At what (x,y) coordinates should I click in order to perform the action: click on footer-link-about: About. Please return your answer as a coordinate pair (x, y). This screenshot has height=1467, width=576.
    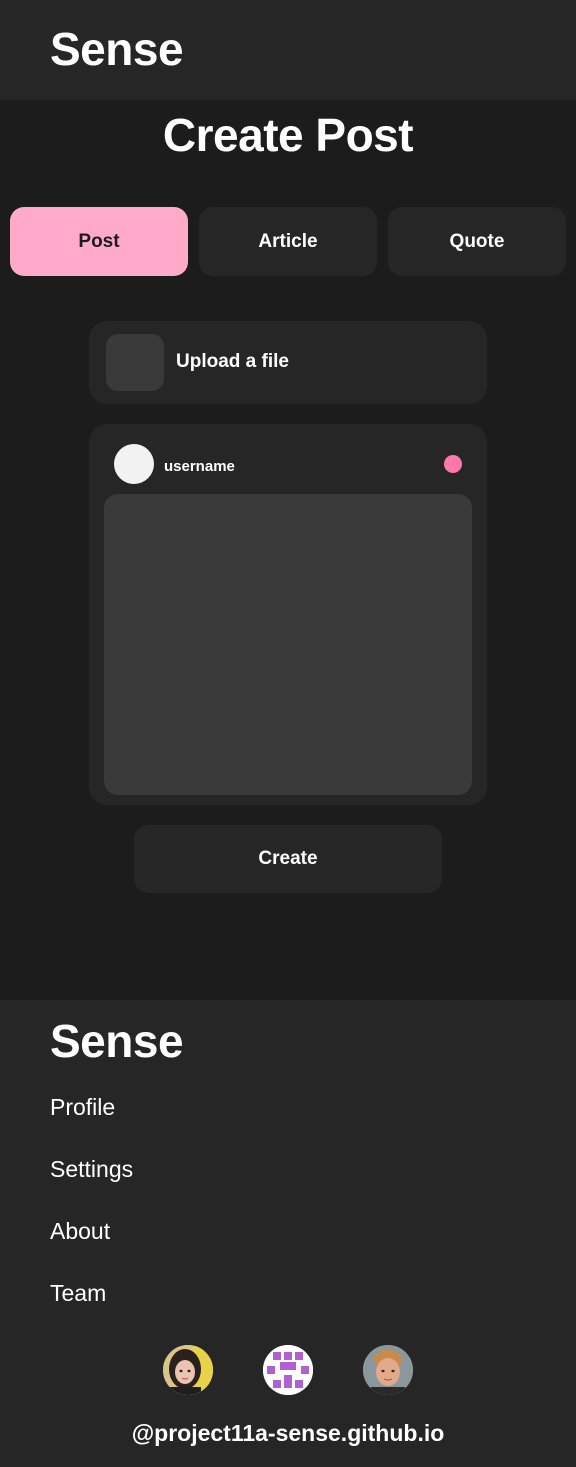
    Looking at the image, I should click on (80, 1231).